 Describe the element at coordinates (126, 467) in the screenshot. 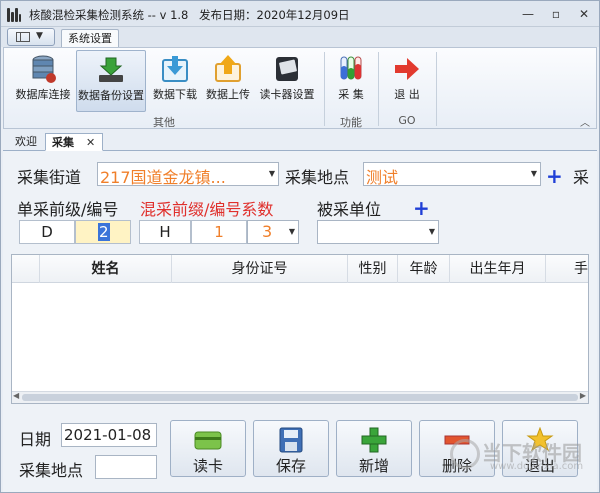

I see `bottom-location-input` at that location.